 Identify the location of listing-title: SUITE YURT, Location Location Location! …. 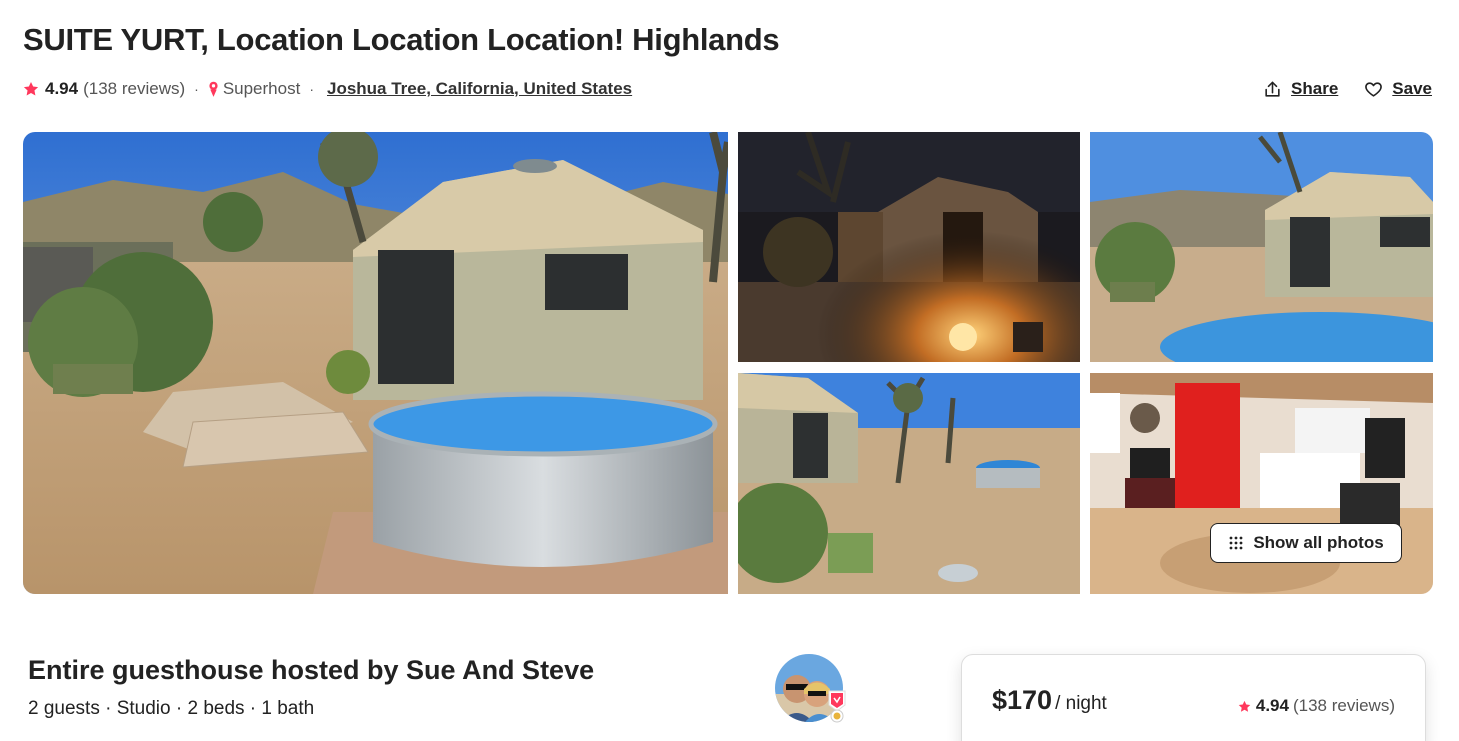
(401, 39).